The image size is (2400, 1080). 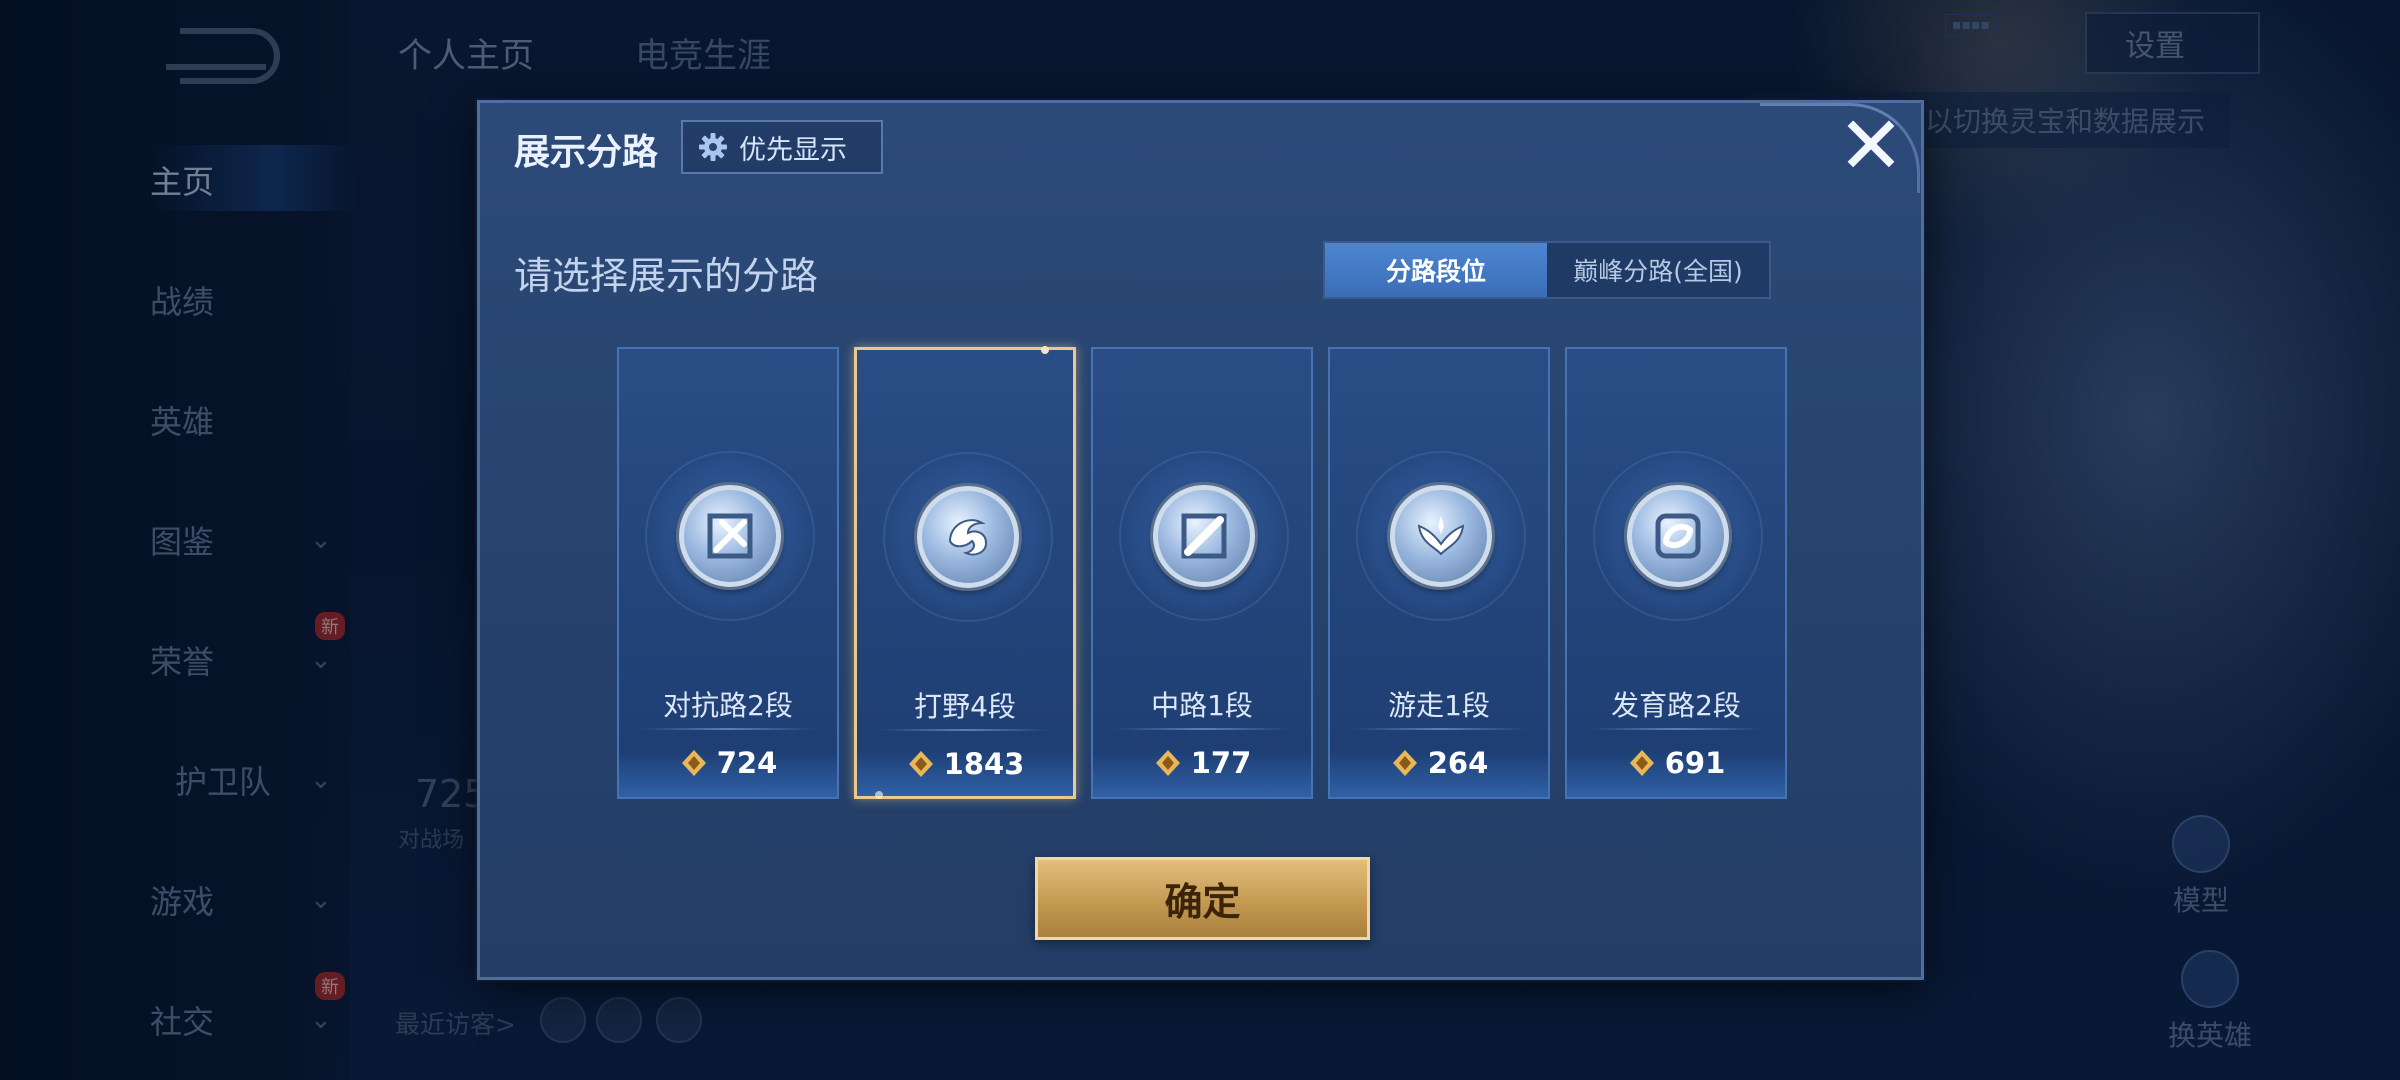 What do you see at coordinates (666, 276) in the screenshot?
I see `dialog-subtitle: 请选择展示的分路` at bounding box center [666, 276].